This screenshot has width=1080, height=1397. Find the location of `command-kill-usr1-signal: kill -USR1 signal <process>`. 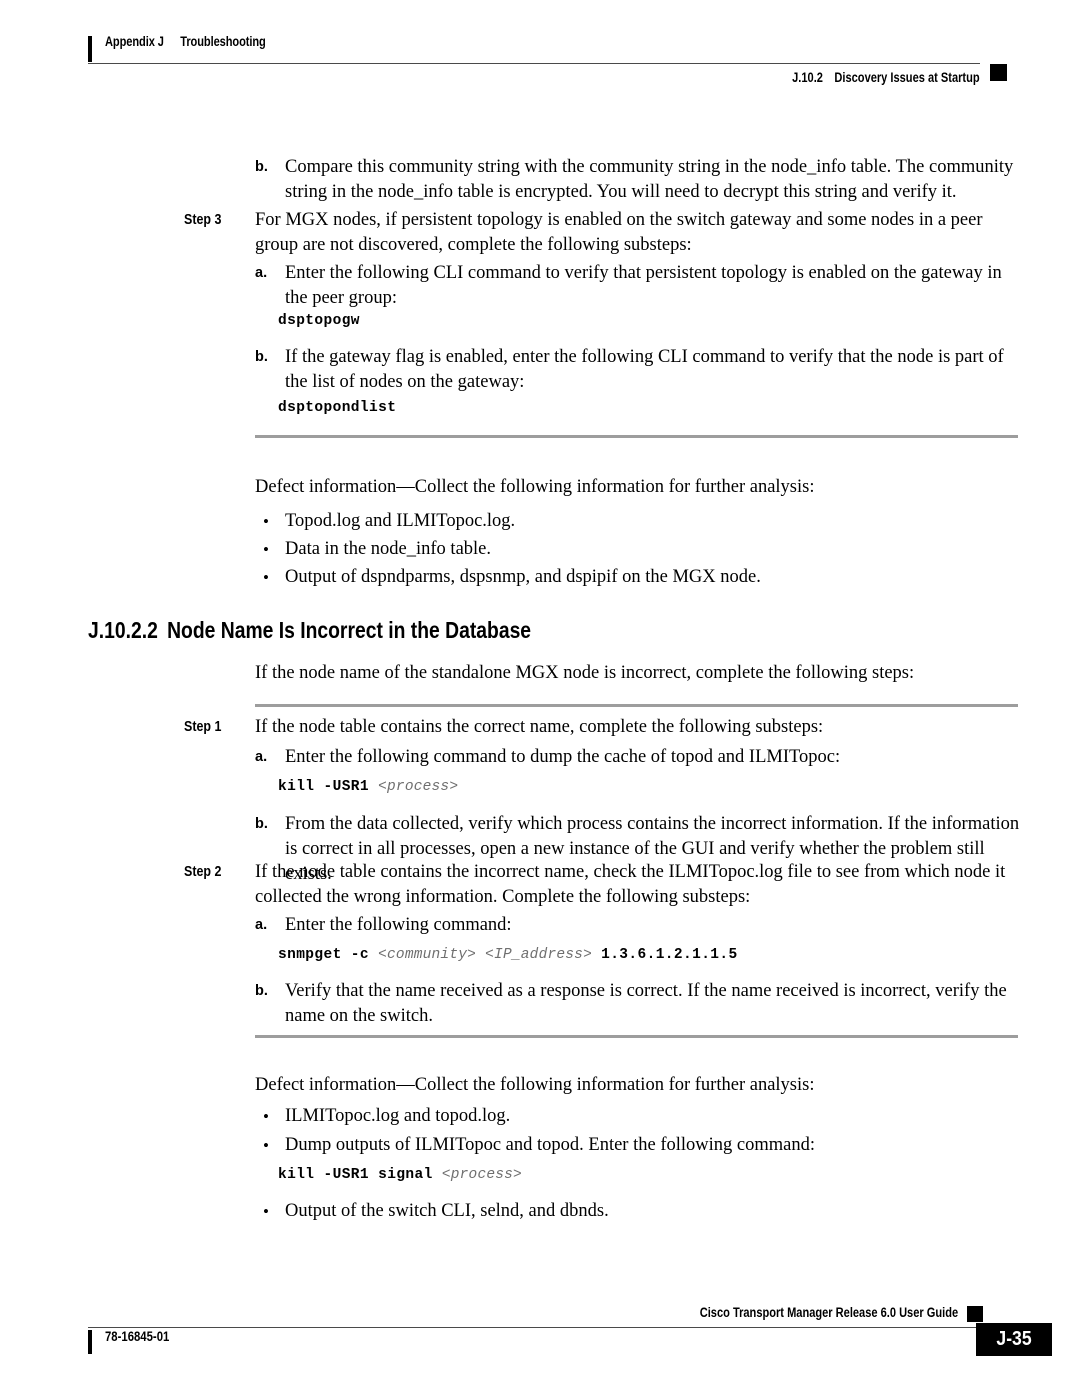

command-kill-usr1-signal: kill -USR1 signal <process> is located at coordinates (400, 1175).